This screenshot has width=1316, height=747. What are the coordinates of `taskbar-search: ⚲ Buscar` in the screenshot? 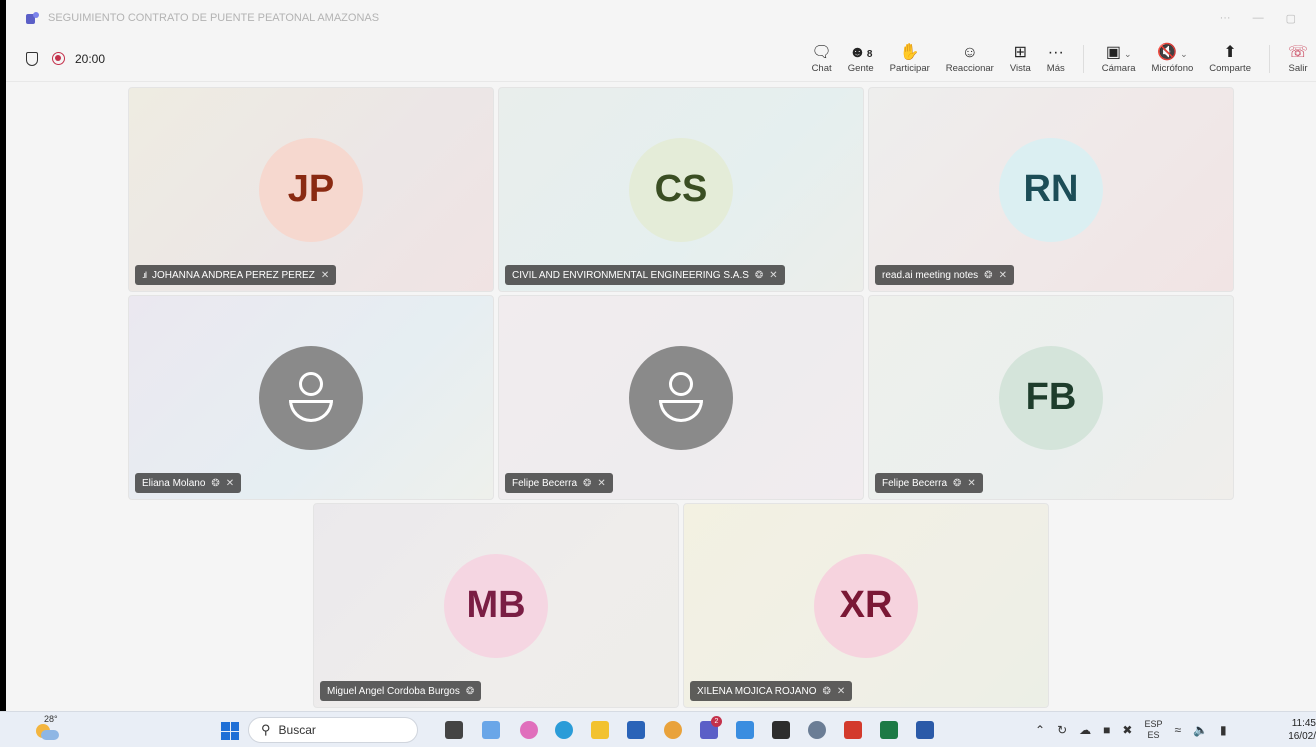 It's located at (333, 730).